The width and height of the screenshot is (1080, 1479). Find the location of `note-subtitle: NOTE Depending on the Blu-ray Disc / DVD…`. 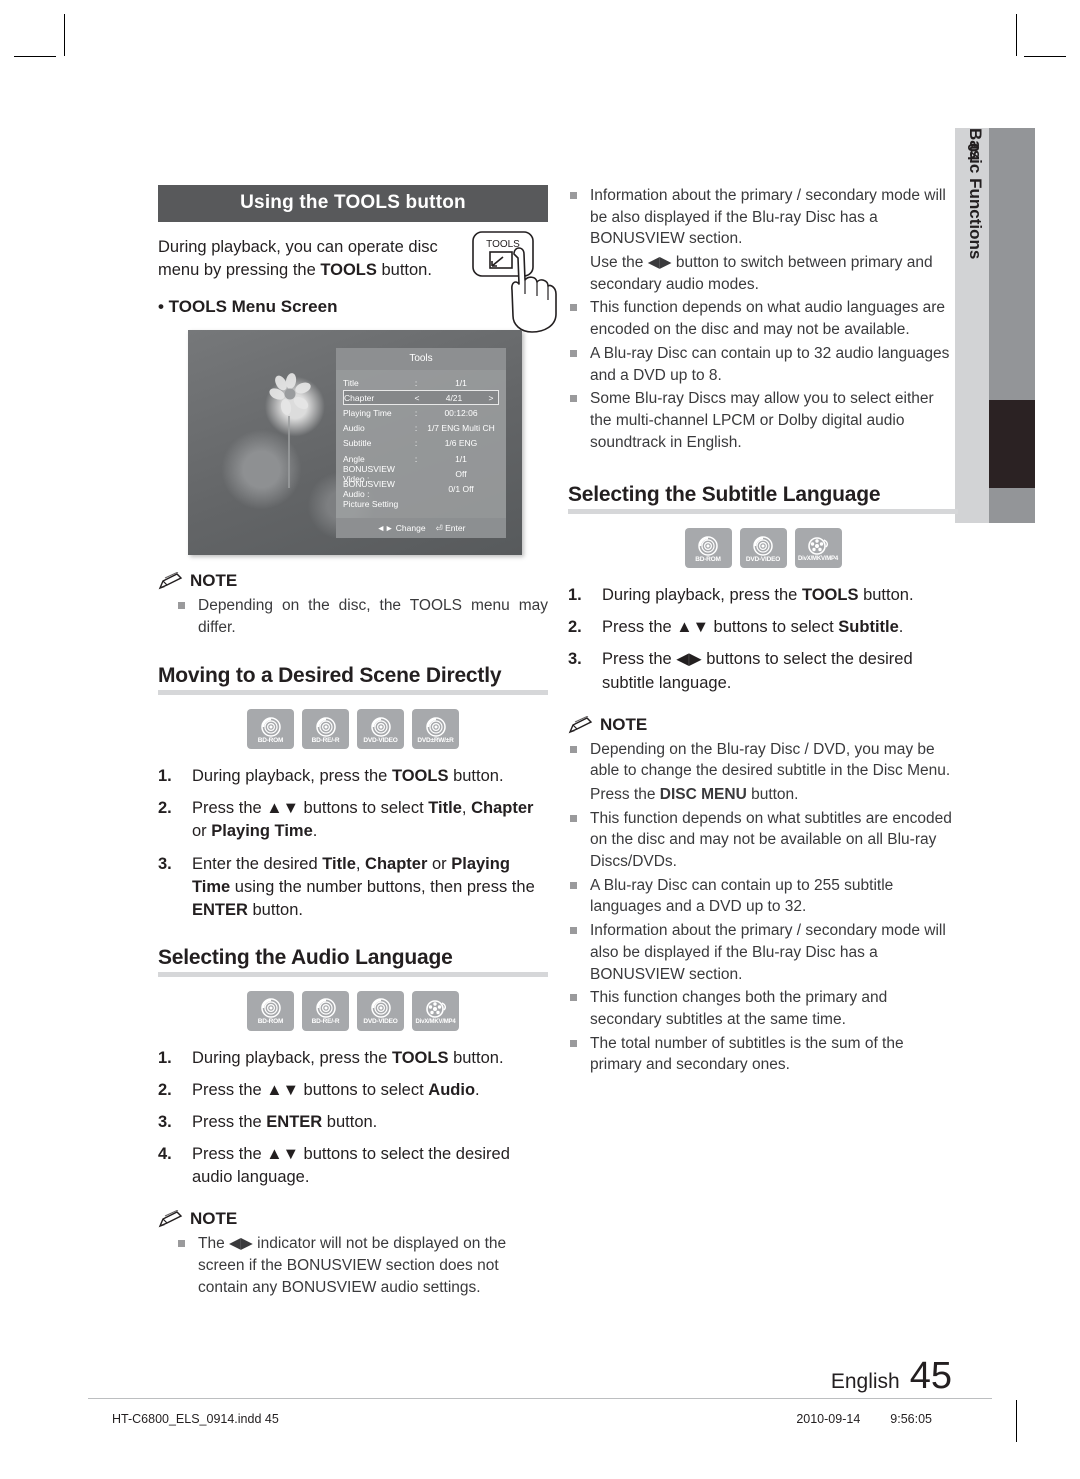

note-subtitle: NOTE Depending on the Blu-ray Disc / DVD… is located at coordinates (763, 895).